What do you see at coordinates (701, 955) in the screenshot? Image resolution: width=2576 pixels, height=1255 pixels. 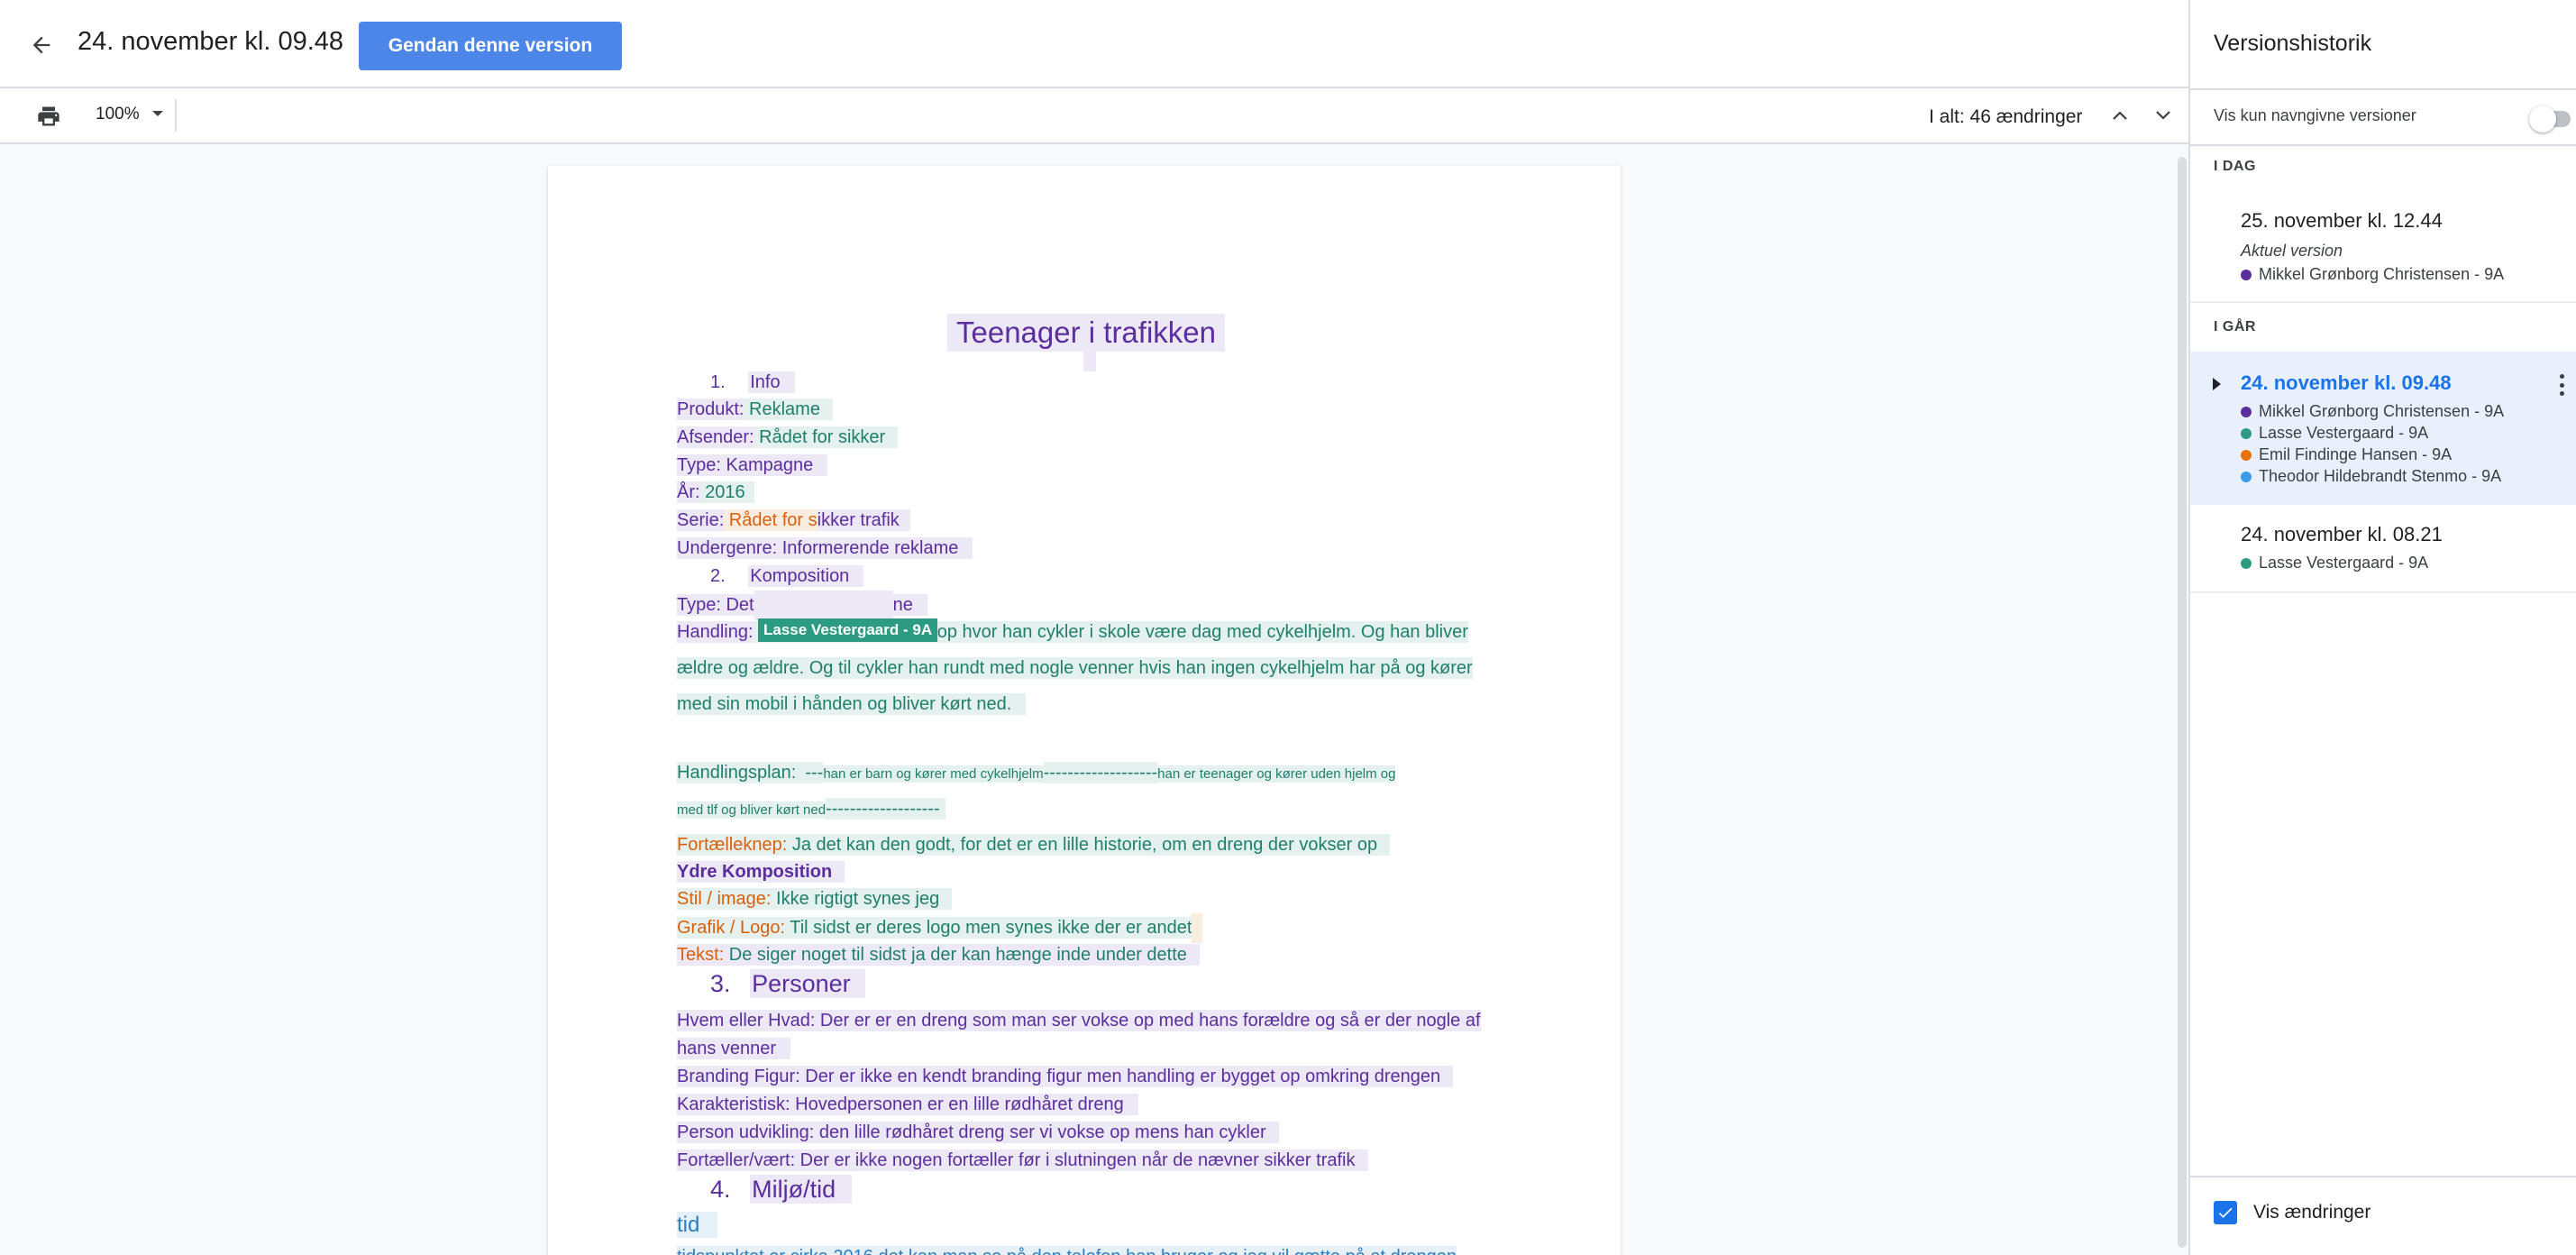 I see `field-label: Tekst:` at bounding box center [701, 955].